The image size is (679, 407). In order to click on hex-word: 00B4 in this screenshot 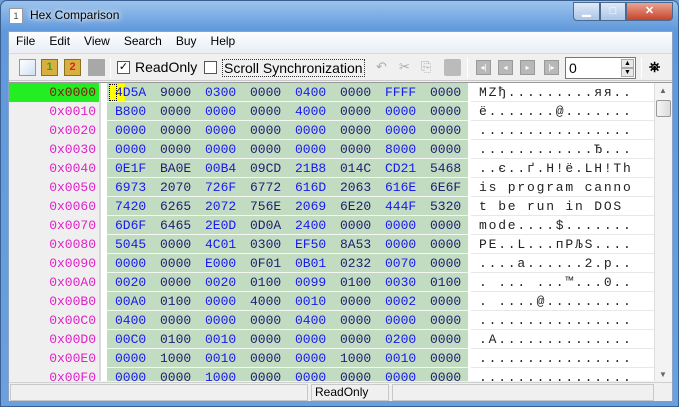, I will do `click(220, 168)`.